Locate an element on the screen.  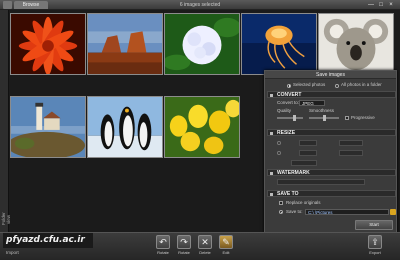
convert-to-label: Convert to: is located at coordinates (288, 102).